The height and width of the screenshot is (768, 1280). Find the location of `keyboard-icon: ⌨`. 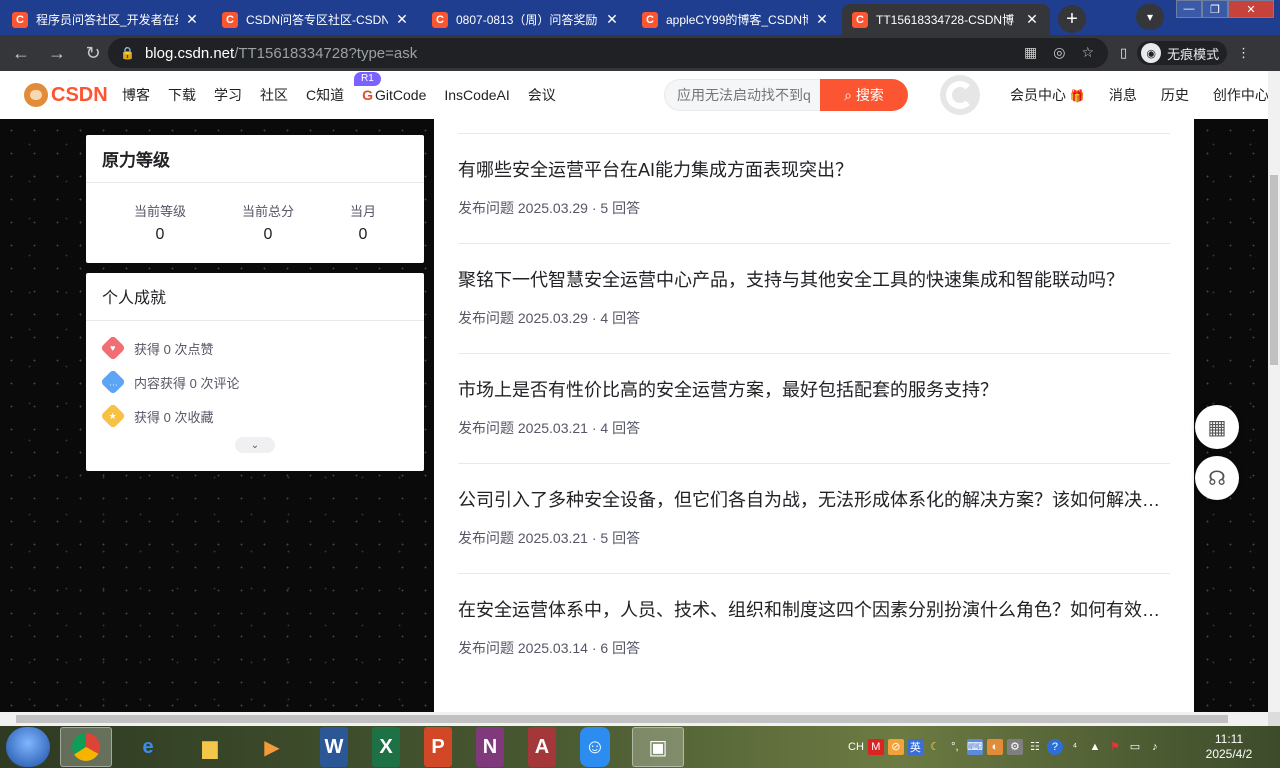

keyboard-icon: ⌨ is located at coordinates (974, 747).